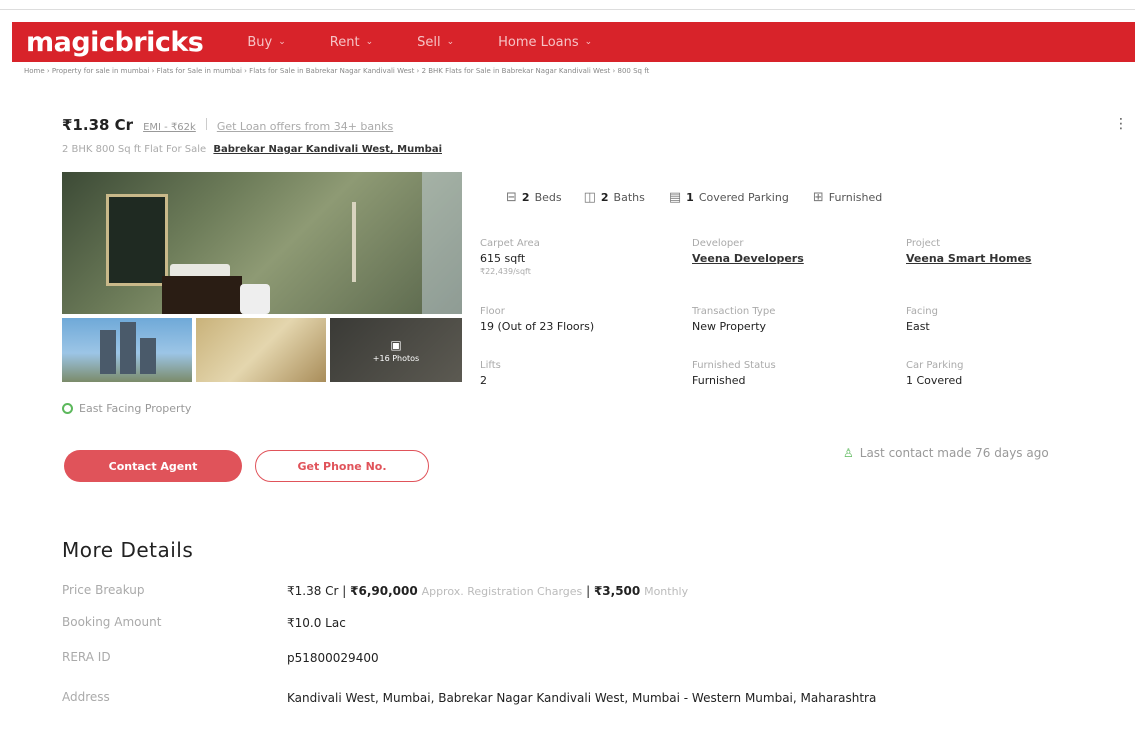 The image size is (1135, 736). I want to click on fact-value: East, so click(918, 326).